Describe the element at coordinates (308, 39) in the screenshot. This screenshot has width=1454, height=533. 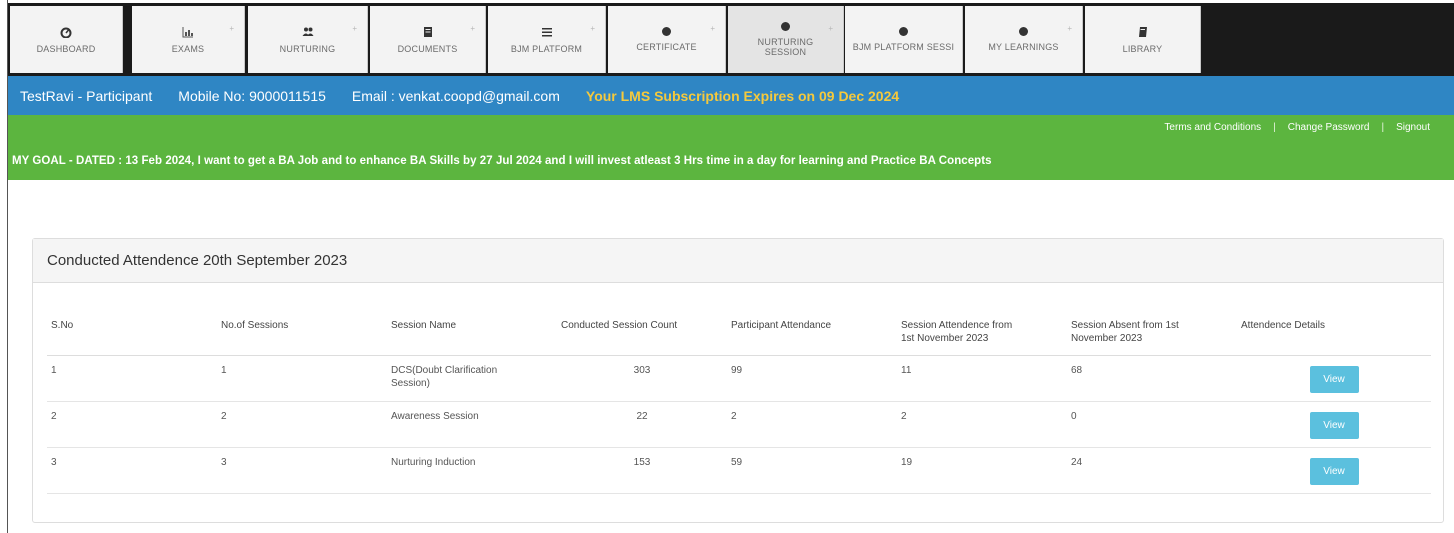
I see `tab-nurturing: NURTURING +` at that location.